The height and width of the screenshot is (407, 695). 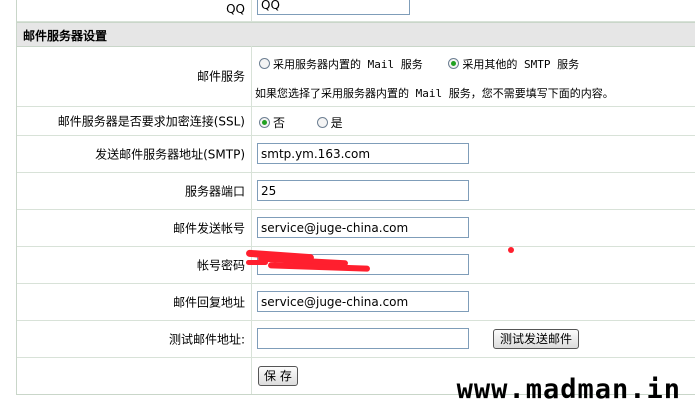 What do you see at coordinates (363, 153) in the screenshot?
I see `smtp-host-input` at bounding box center [363, 153].